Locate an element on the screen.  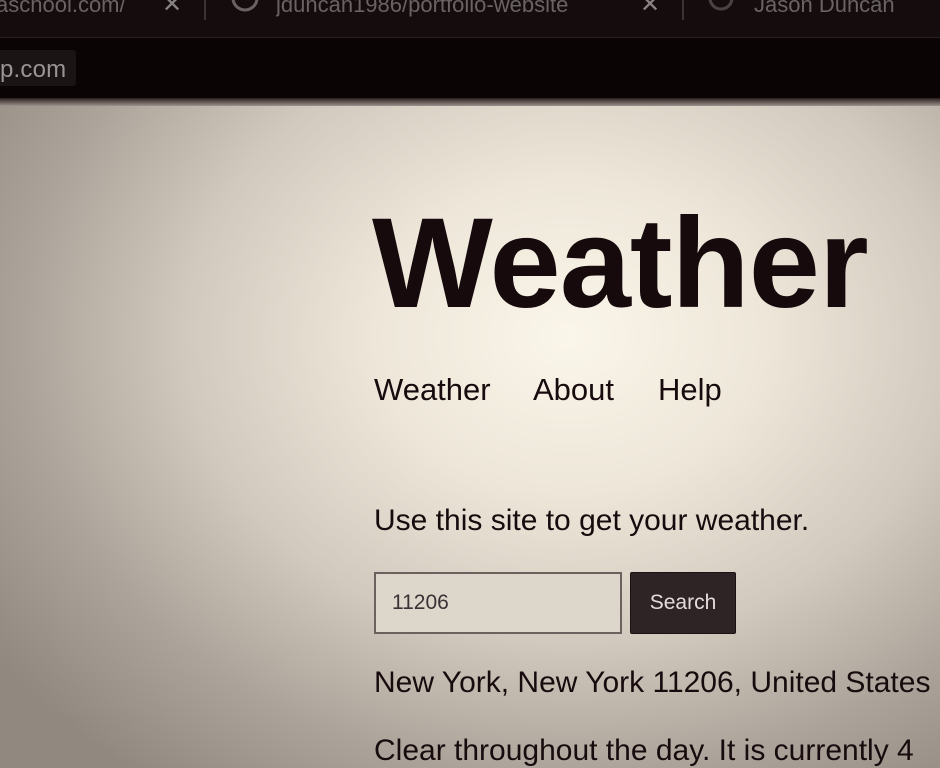
search-button: Search is located at coordinates (683, 603).